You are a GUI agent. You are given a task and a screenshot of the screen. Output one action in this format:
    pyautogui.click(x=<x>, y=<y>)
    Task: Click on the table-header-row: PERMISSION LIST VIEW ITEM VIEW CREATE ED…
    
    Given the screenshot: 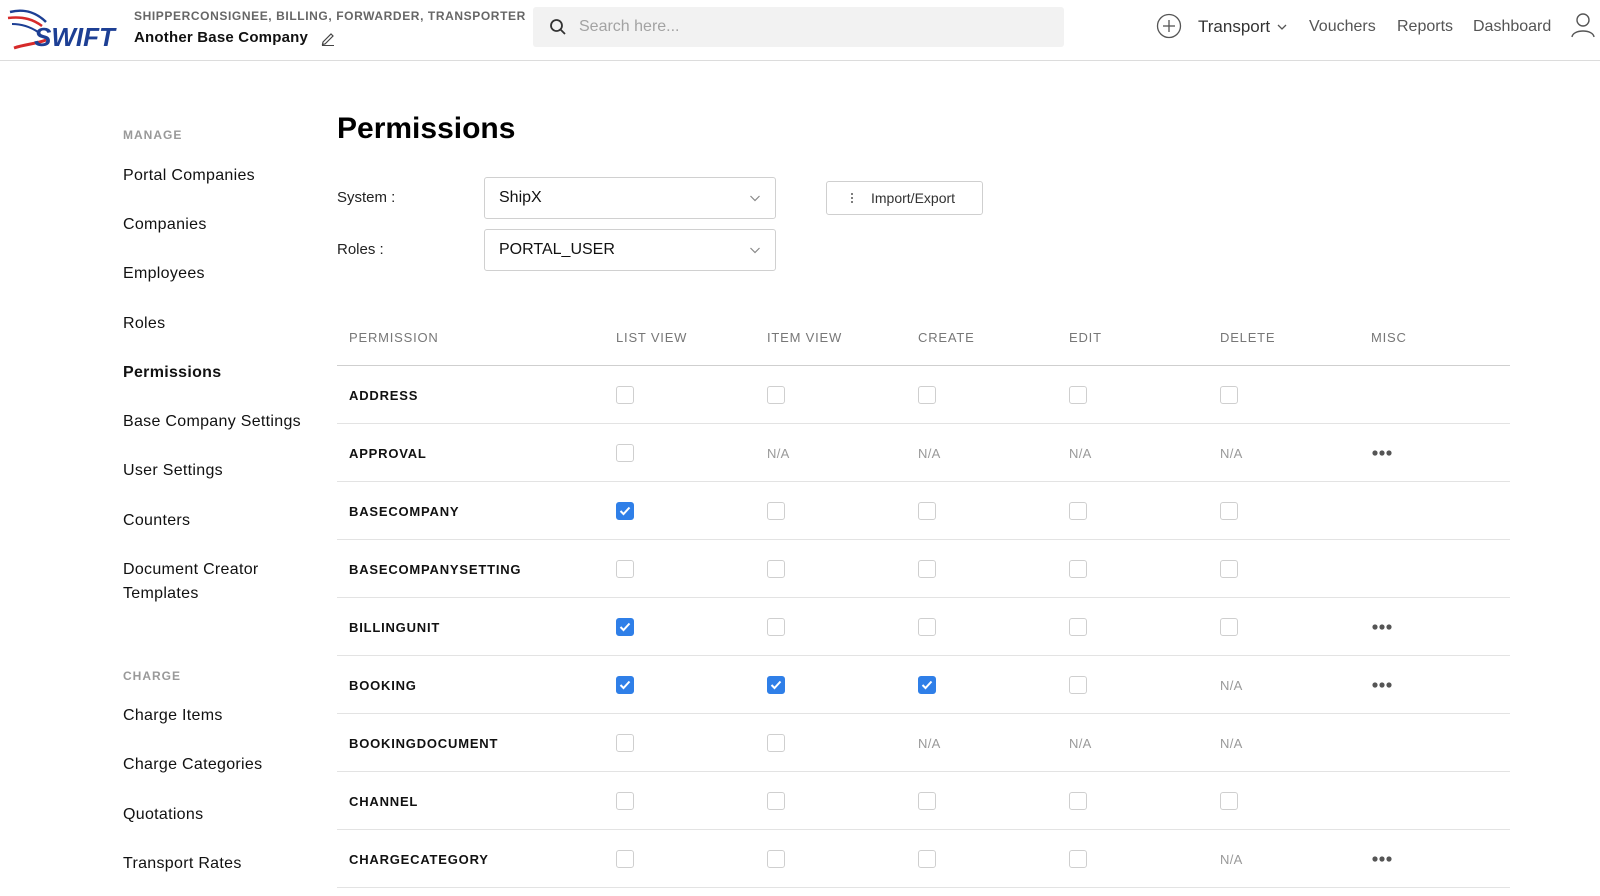 What is the action you would take?
    pyautogui.click(x=923, y=344)
    